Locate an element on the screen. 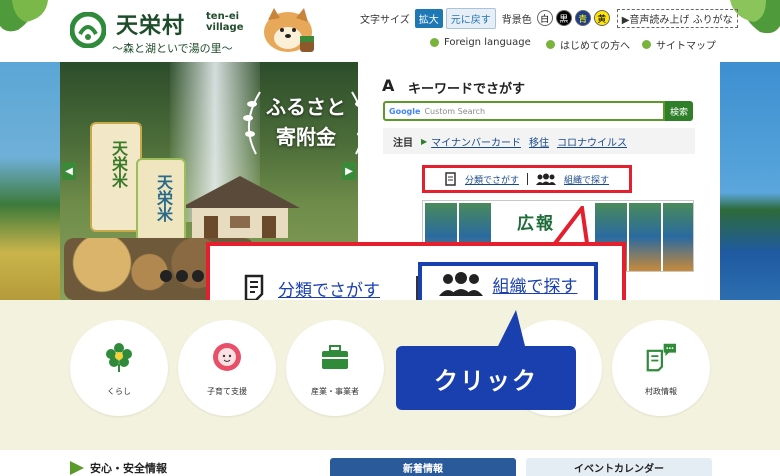 This screenshot has height=476, width=780. category-label: 産業・事業者 is located at coordinates (335, 391).